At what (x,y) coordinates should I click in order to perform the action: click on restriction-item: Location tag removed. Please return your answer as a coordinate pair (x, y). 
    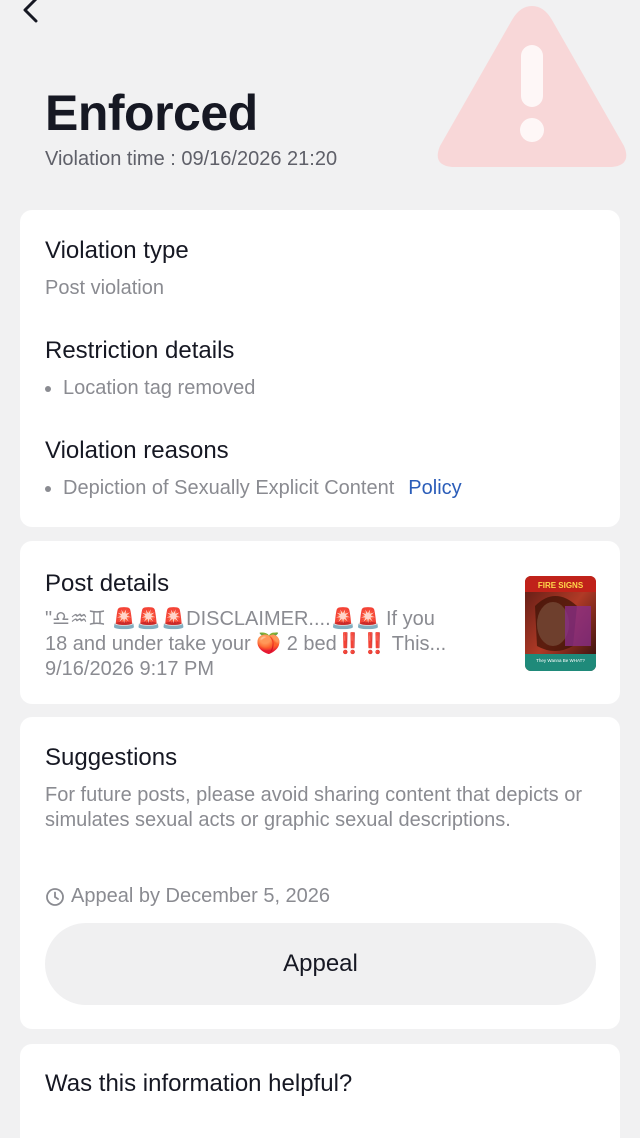
    Looking at the image, I should click on (150, 388).